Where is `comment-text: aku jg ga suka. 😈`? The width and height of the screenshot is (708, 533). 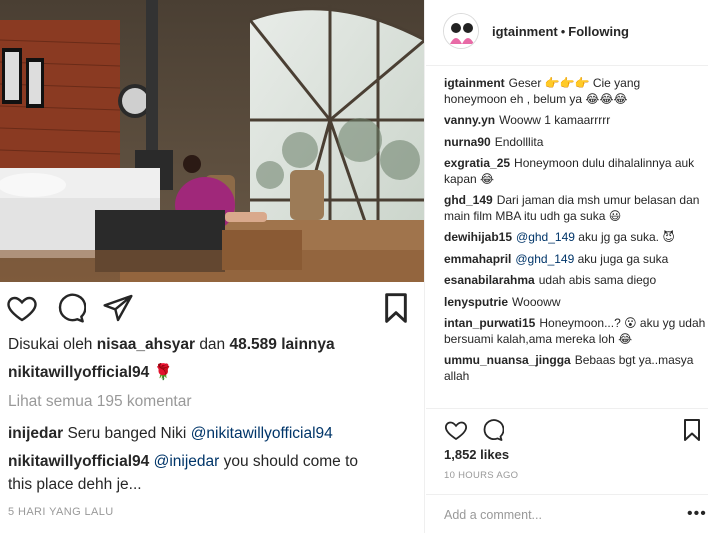 comment-text: aku jg ga suka. 😈 is located at coordinates (626, 237).